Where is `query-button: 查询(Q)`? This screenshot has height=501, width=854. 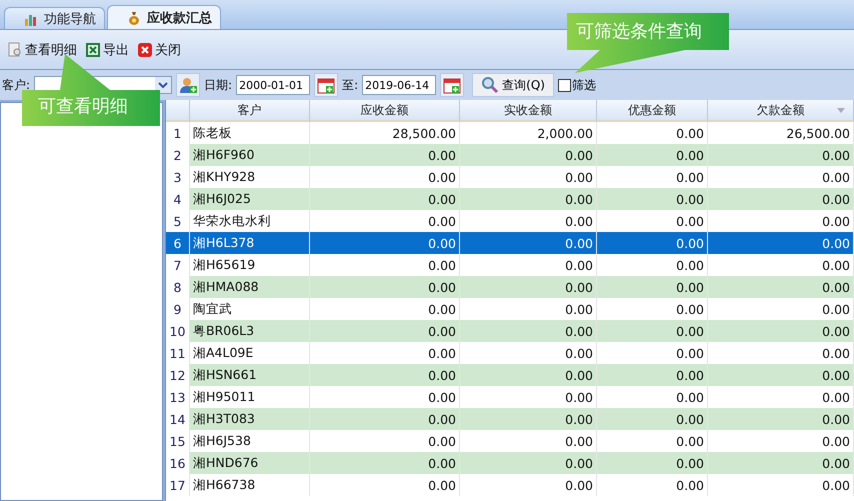
query-button: 查询(Q) is located at coordinates (513, 85).